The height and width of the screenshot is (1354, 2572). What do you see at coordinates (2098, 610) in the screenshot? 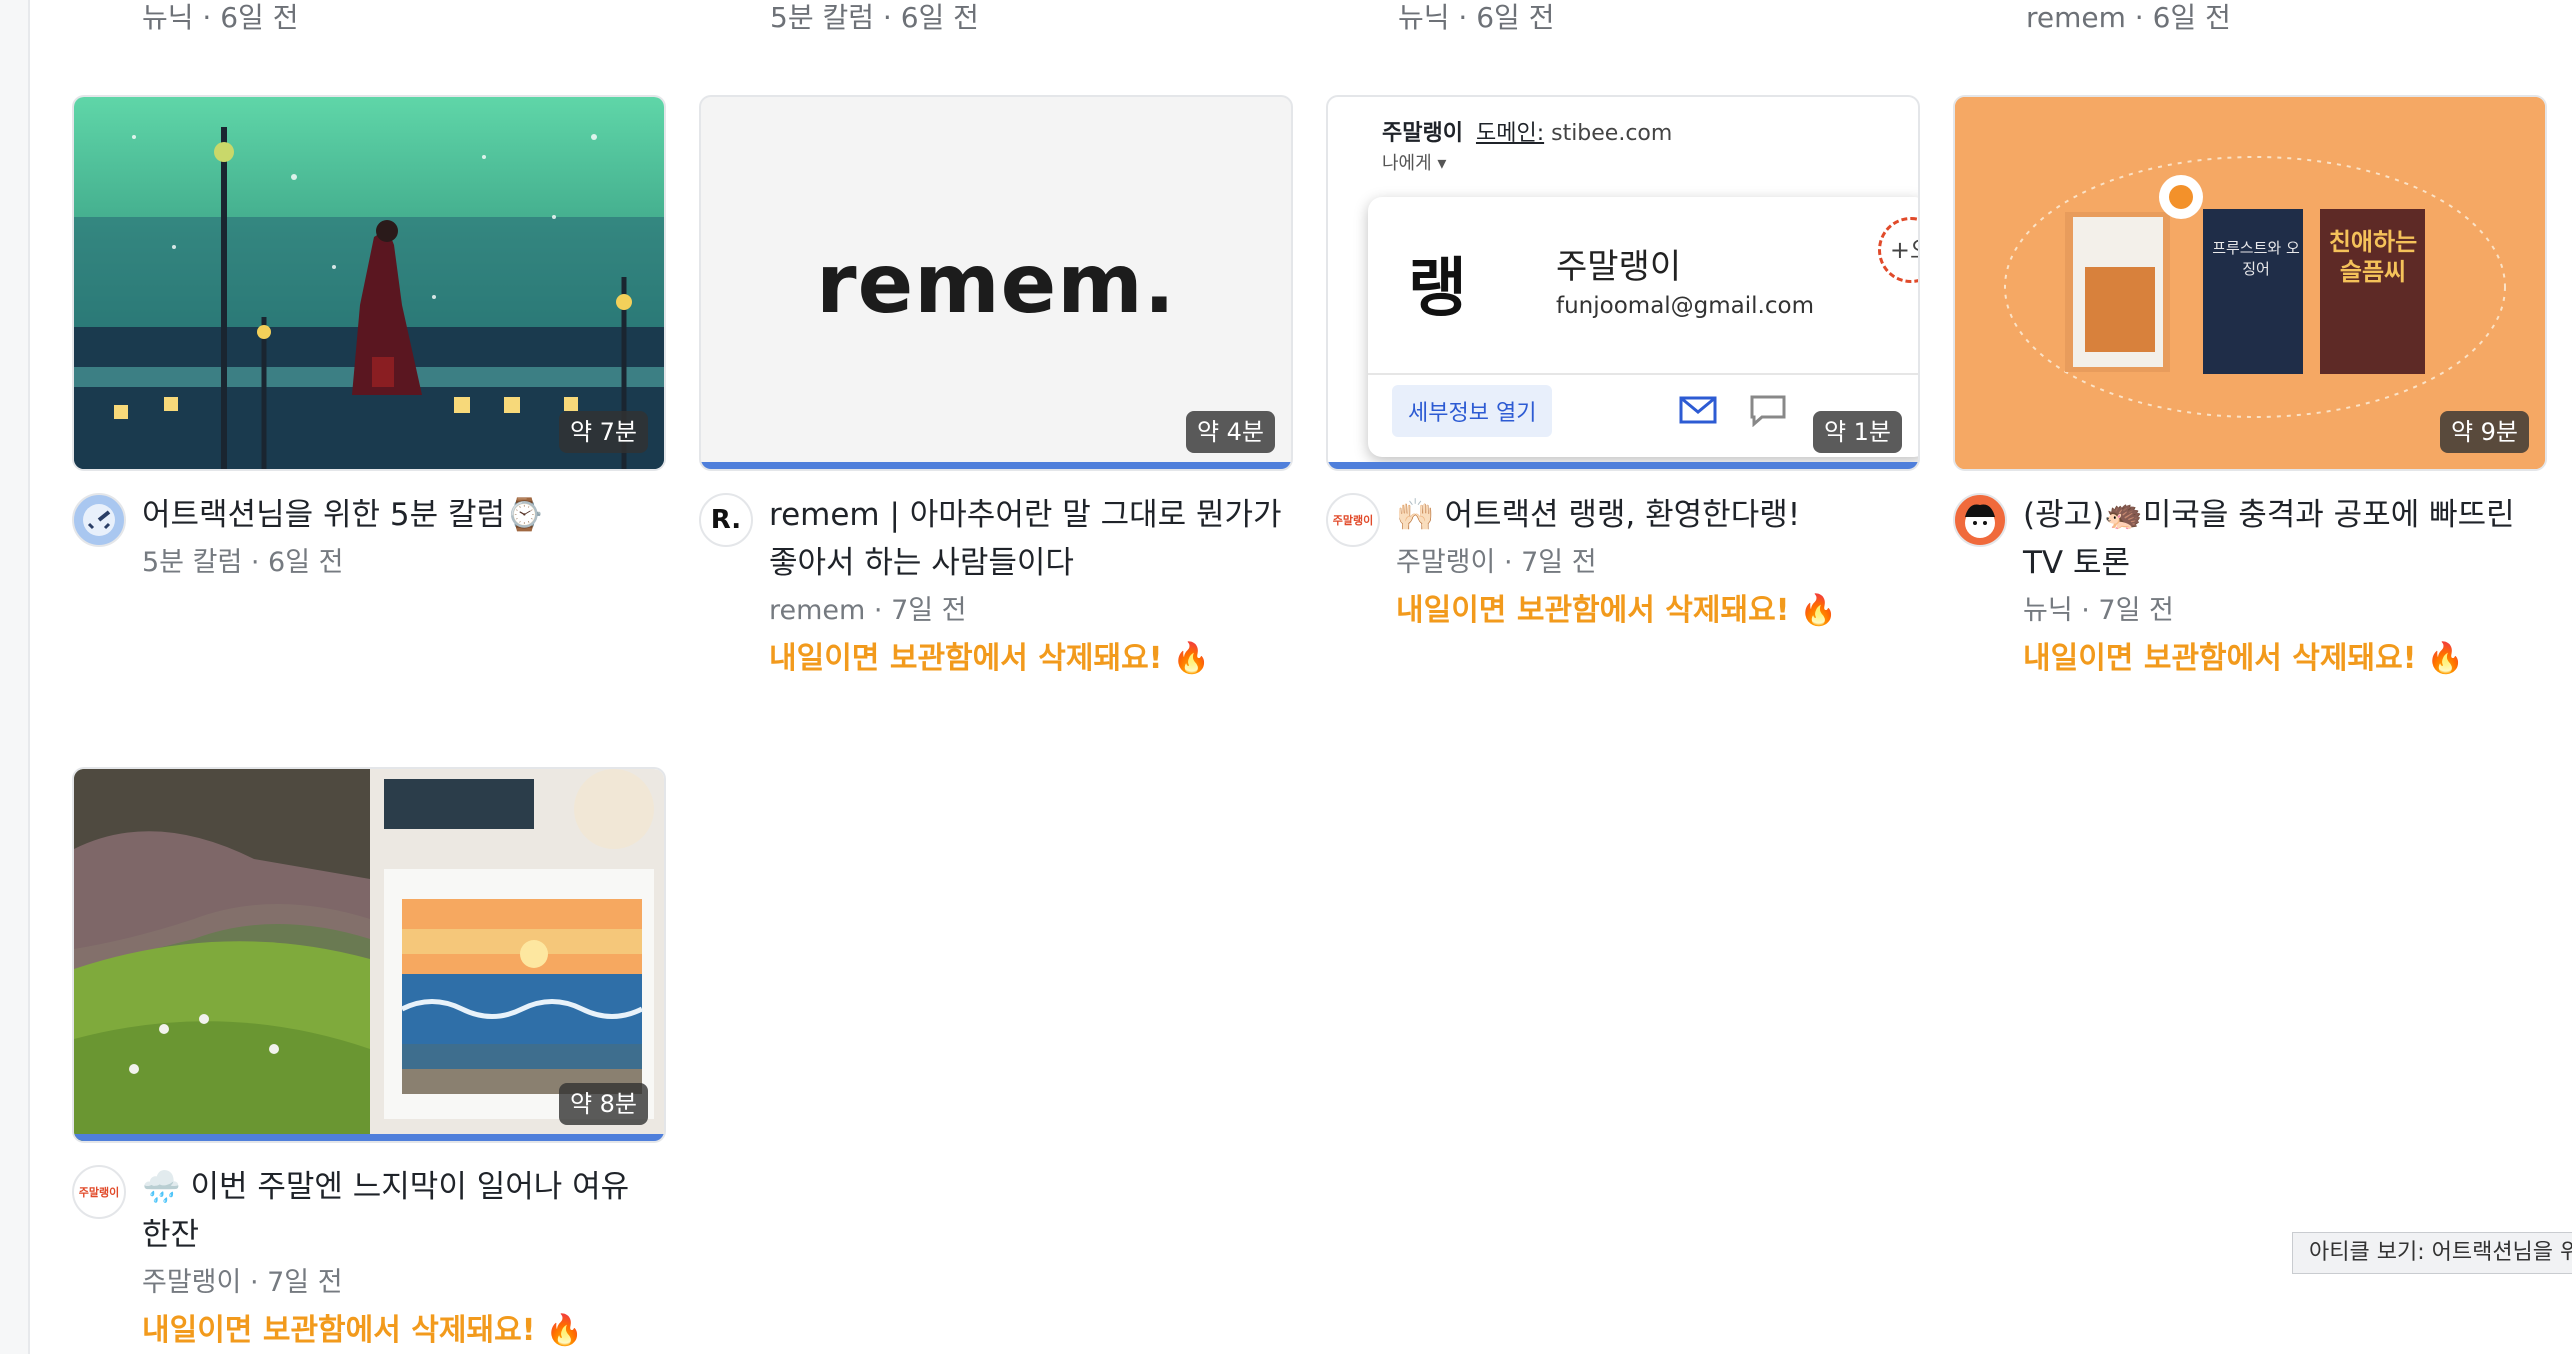
I see `article-meta: 뉴닉 · 7일 전` at bounding box center [2098, 610].